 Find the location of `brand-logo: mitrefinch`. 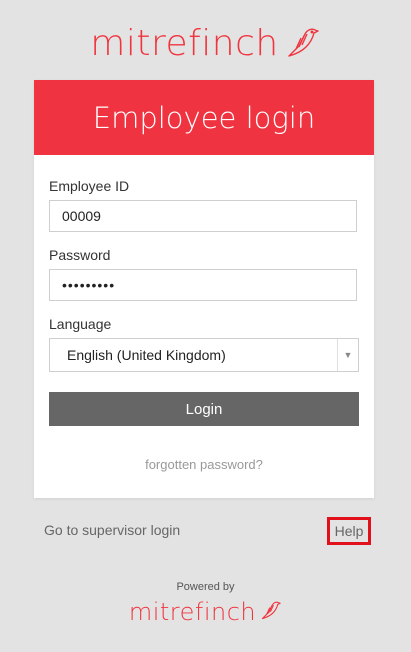

brand-logo: mitrefinch is located at coordinates (205, 44).